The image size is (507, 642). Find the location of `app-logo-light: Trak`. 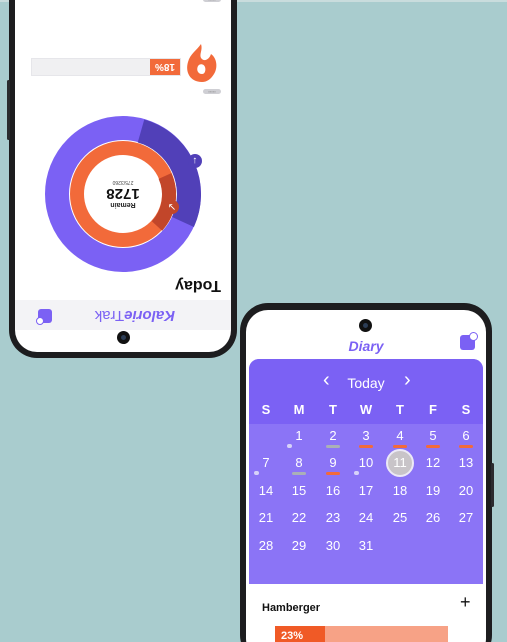

app-logo-light: Trak is located at coordinates (109, 315).